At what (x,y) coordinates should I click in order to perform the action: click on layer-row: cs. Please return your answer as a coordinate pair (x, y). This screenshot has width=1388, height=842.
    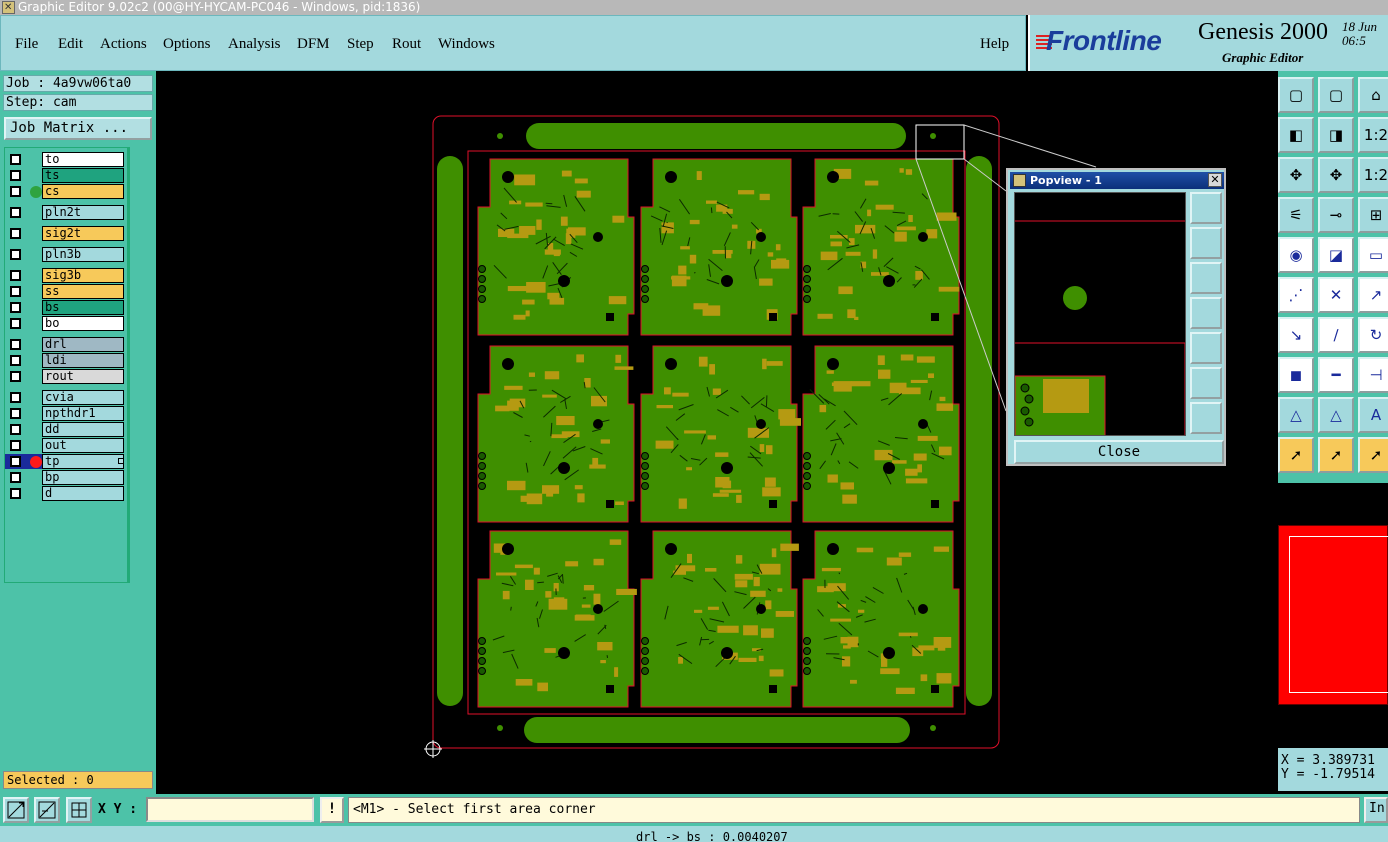
    Looking at the image, I should click on (67, 191).